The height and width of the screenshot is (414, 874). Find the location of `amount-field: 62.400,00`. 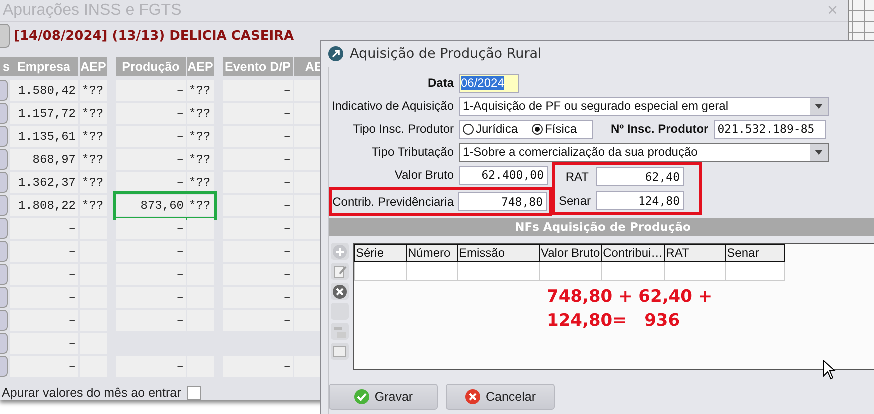

amount-field: 62.400,00 is located at coordinates (503, 175).